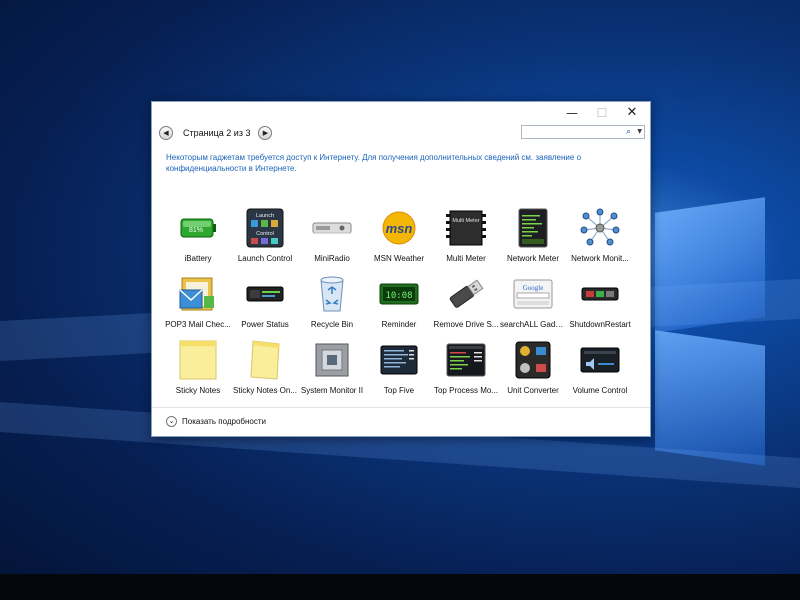 This screenshot has width=800, height=600. Describe the element at coordinates (198, 390) in the screenshot. I see `gadget-label: Sticky Notes` at that location.